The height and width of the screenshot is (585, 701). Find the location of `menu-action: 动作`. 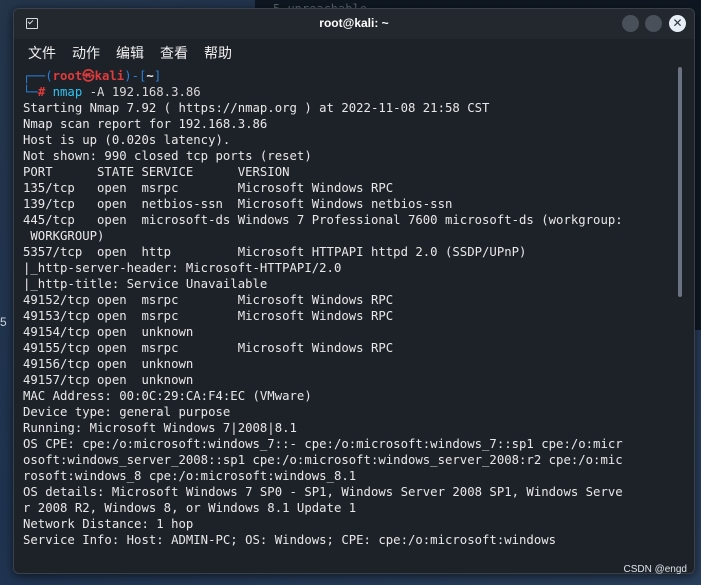

menu-action: 动作 is located at coordinates (86, 53).